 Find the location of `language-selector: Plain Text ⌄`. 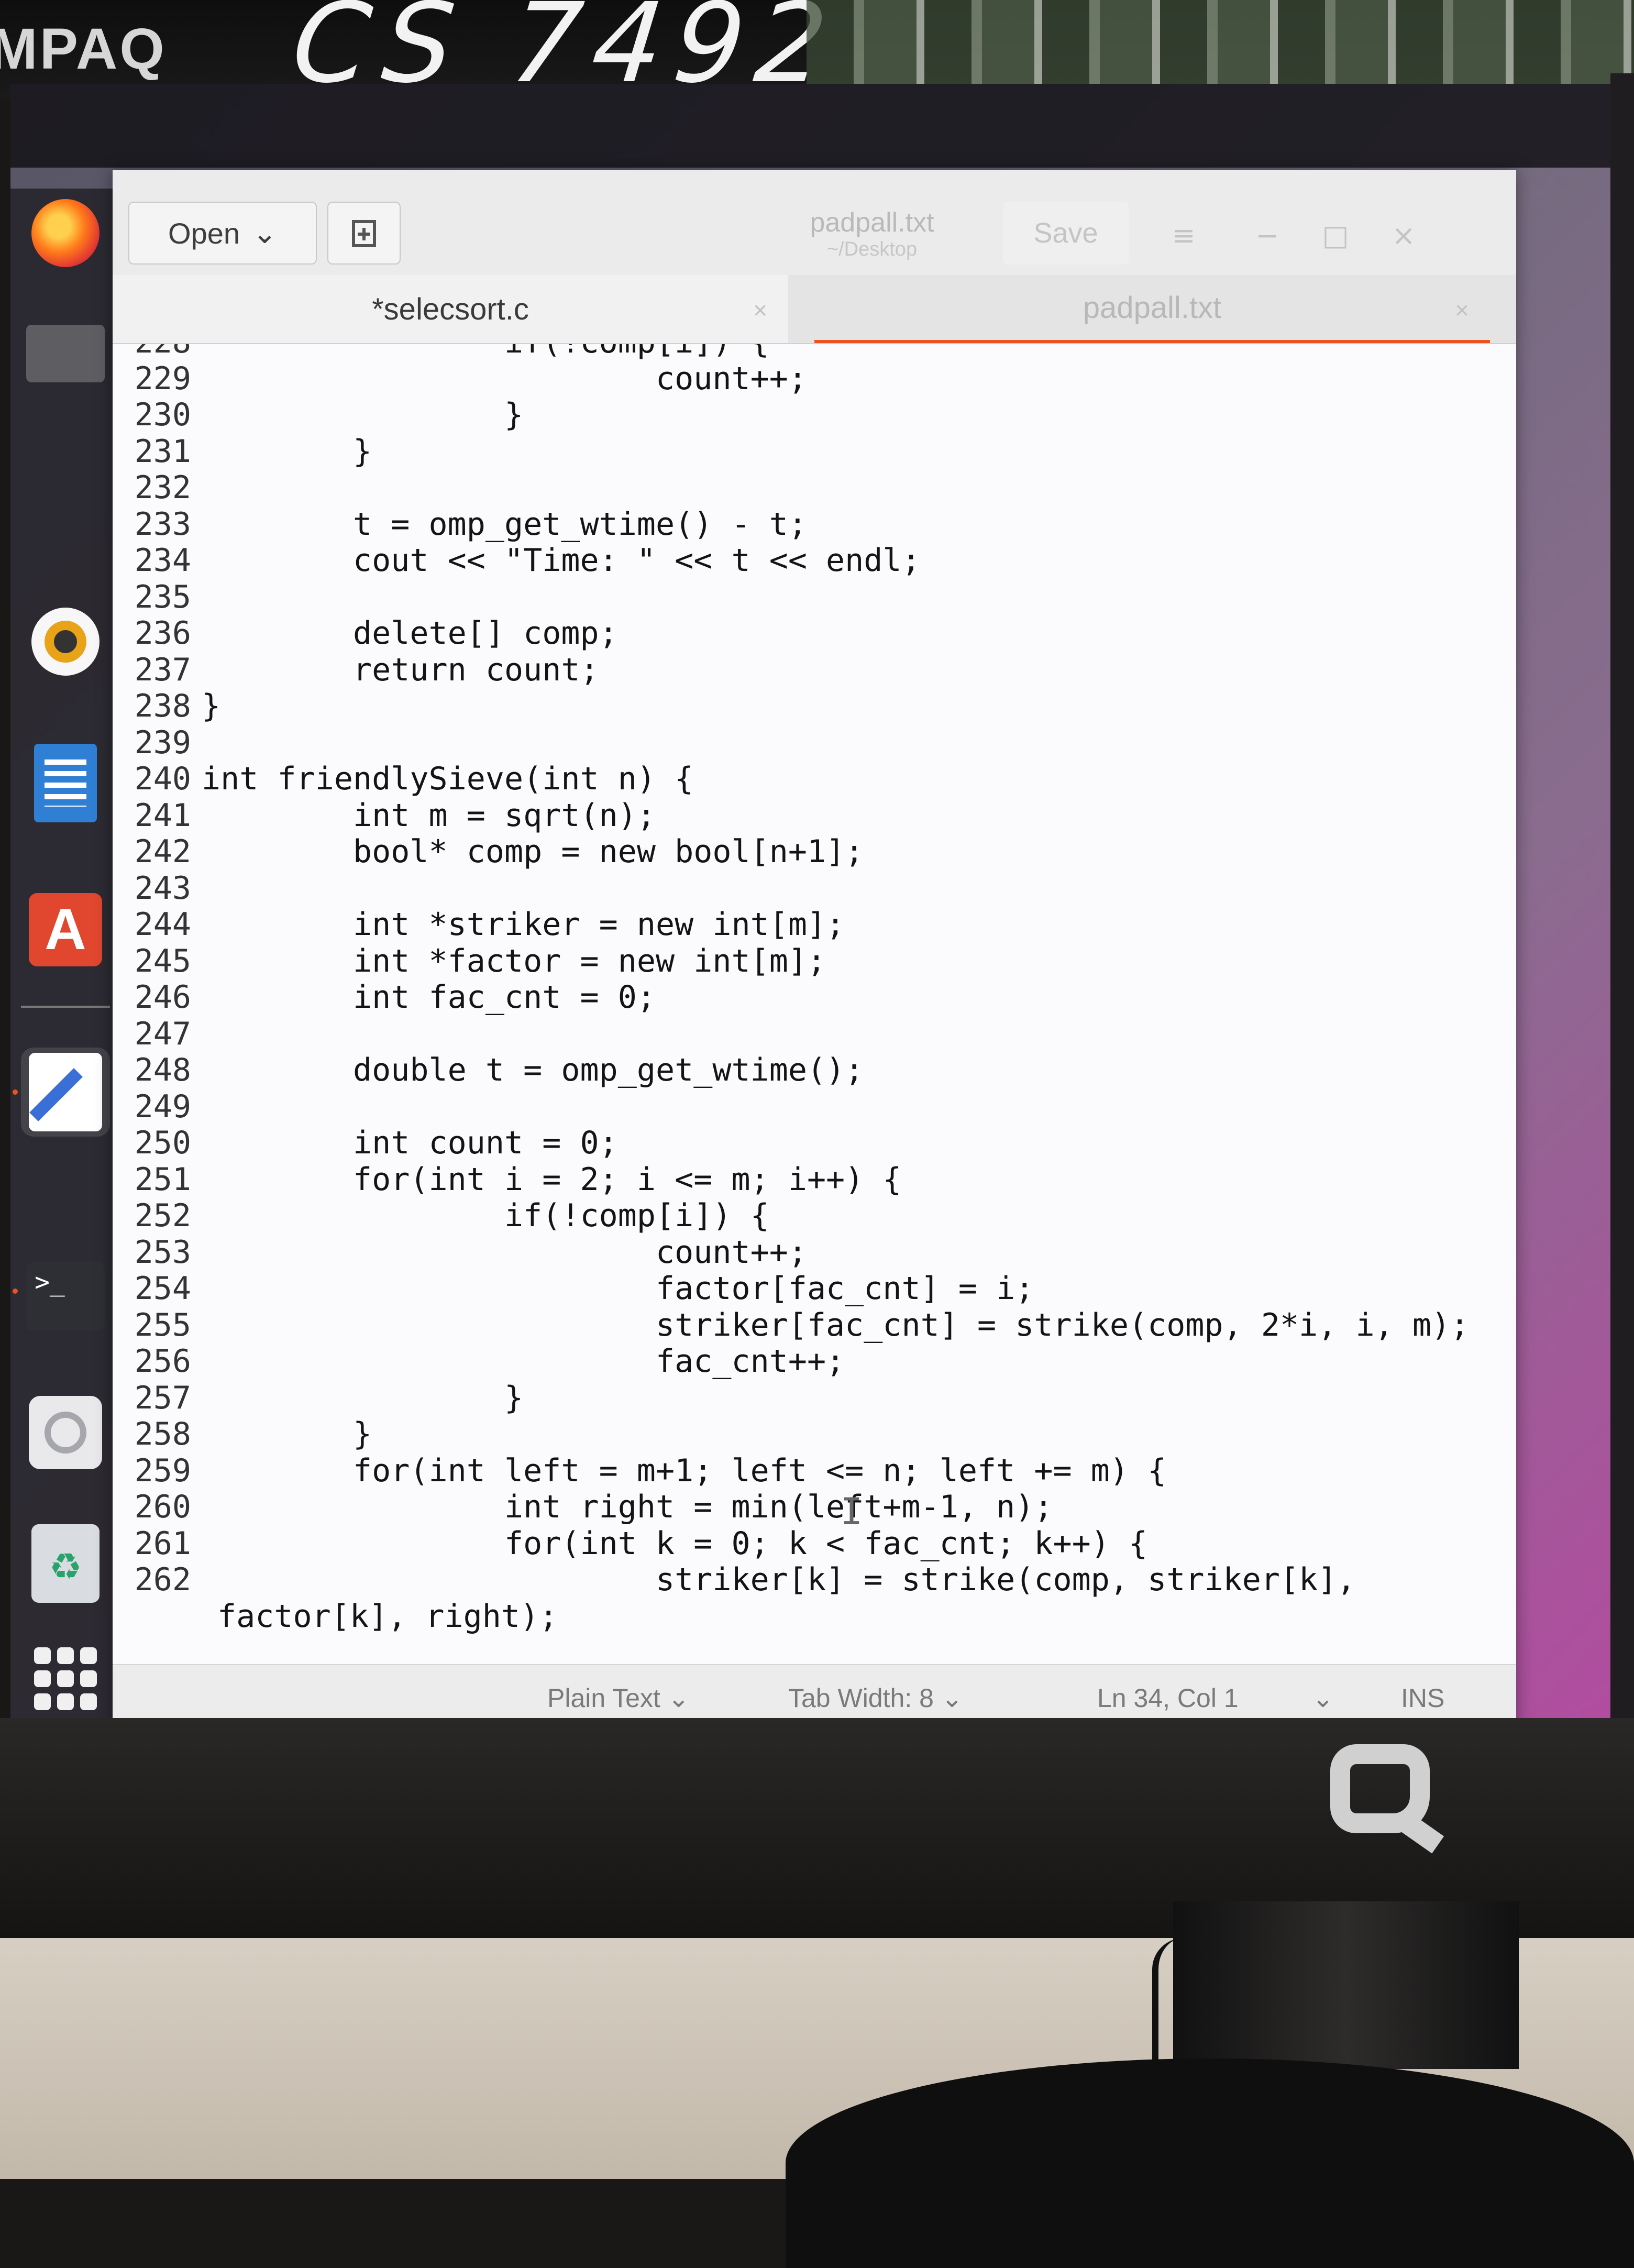

language-selector: Plain Text ⌄ is located at coordinates (618, 1698).